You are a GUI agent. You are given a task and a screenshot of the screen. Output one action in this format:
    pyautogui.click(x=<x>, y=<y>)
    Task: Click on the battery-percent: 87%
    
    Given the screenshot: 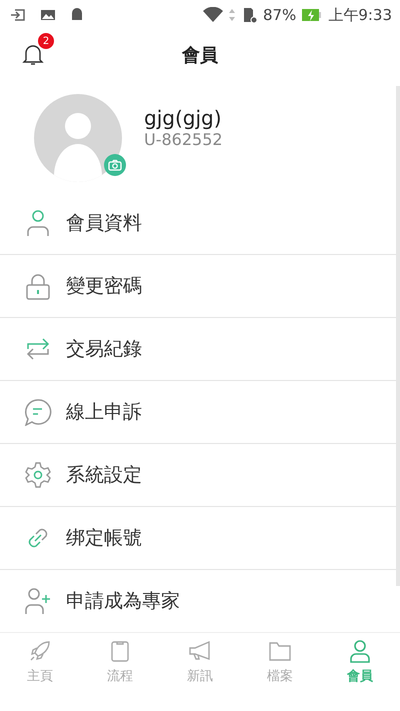 What is the action you would take?
    pyautogui.click(x=279, y=15)
    